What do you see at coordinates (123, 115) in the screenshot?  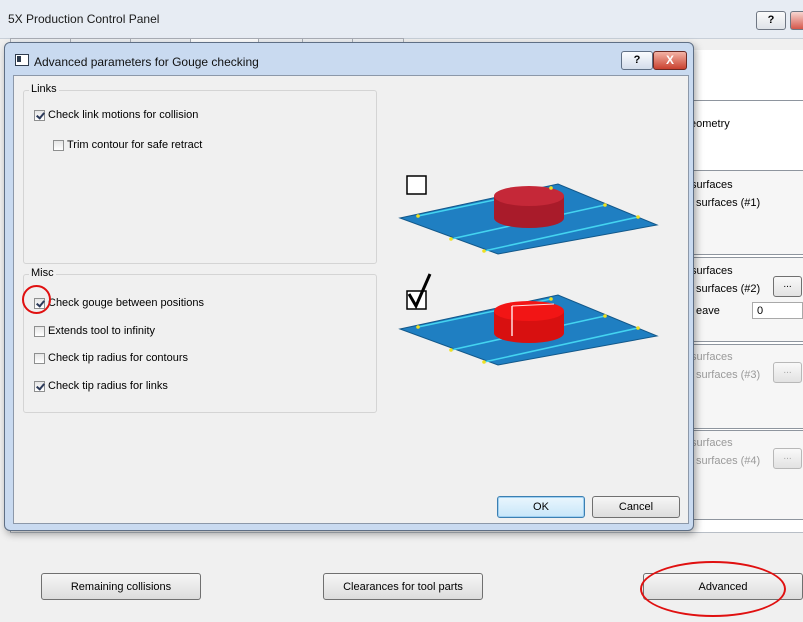 I see `check-link-motions-label: Check link motions for collision` at bounding box center [123, 115].